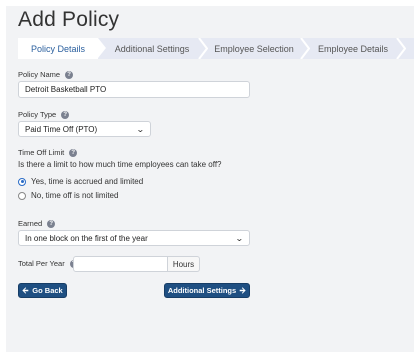  I want to click on go-back-label: Go Back, so click(47, 290).